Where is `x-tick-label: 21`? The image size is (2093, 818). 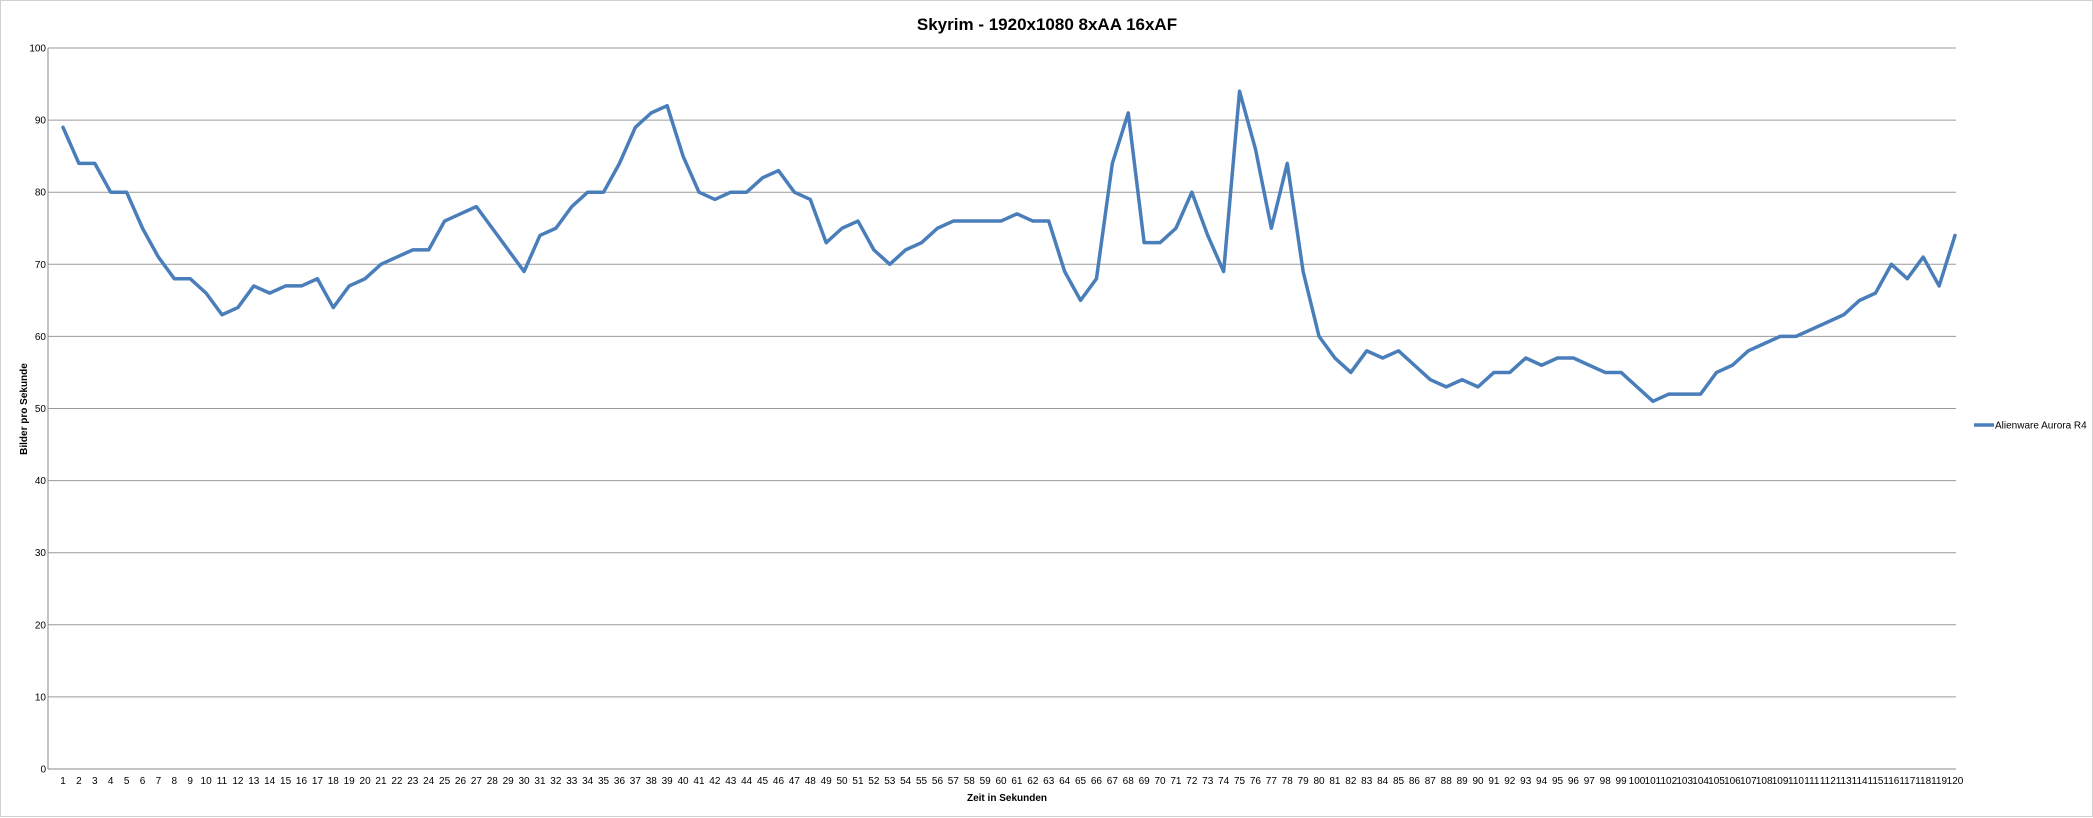
x-tick-label: 21 is located at coordinates (381, 781).